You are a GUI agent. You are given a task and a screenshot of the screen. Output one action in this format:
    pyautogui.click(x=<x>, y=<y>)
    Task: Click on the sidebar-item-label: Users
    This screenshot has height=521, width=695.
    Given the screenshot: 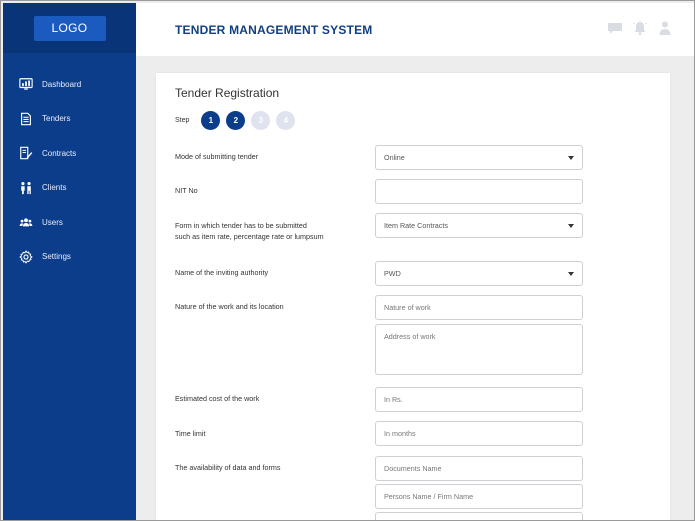 What is the action you would take?
    pyautogui.click(x=52, y=222)
    